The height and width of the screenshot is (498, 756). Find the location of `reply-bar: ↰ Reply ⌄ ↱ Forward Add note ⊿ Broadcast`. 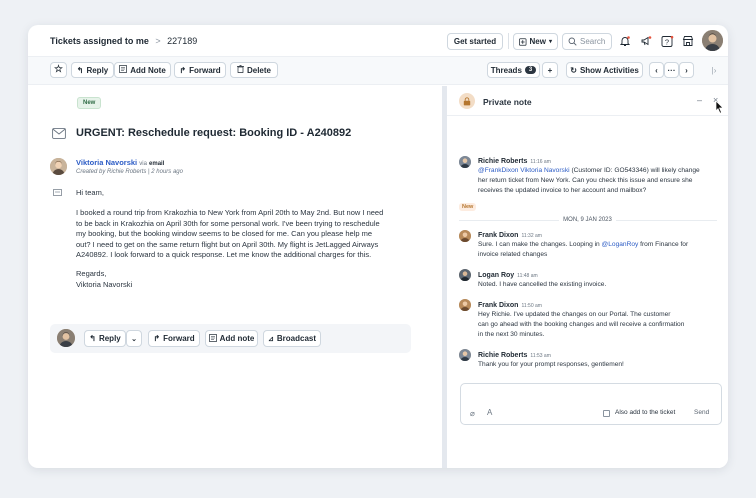

reply-bar: ↰ Reply ⌄ ↱ Forward Add note ⊿ Broadcast is located at coordinates (230, 338).